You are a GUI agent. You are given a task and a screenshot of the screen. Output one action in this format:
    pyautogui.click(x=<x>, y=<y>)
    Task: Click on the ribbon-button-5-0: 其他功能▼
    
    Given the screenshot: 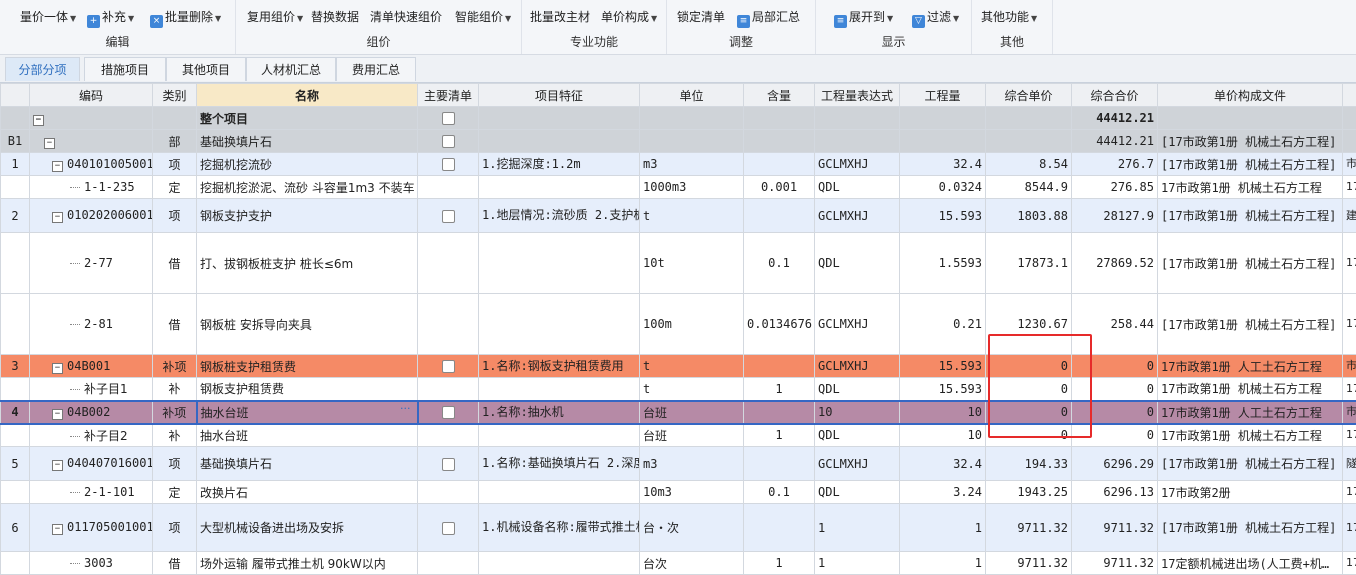 What is the action you would take?
    pyautogui.click(x=1009, y=17)
    